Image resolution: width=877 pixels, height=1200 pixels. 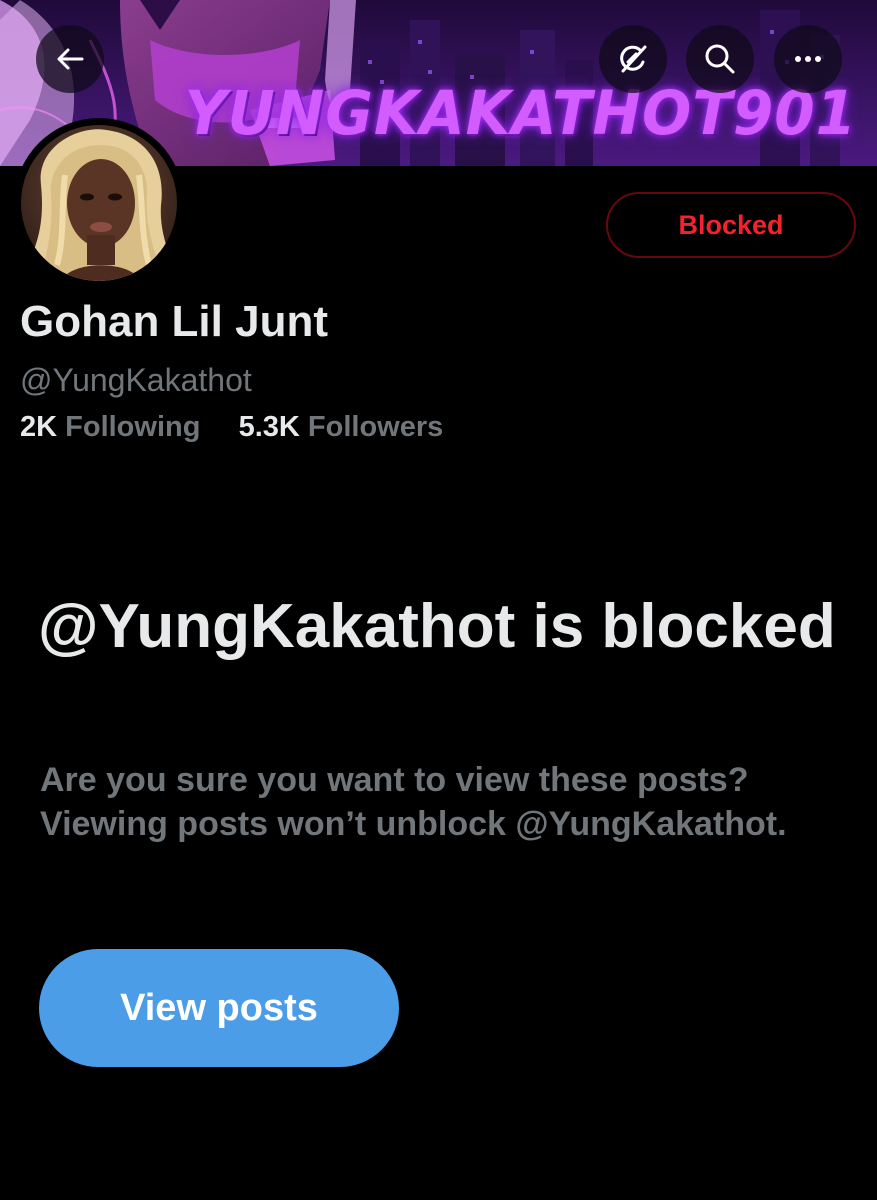 I want to click on profile-avatar, so click(x=99, y=203).